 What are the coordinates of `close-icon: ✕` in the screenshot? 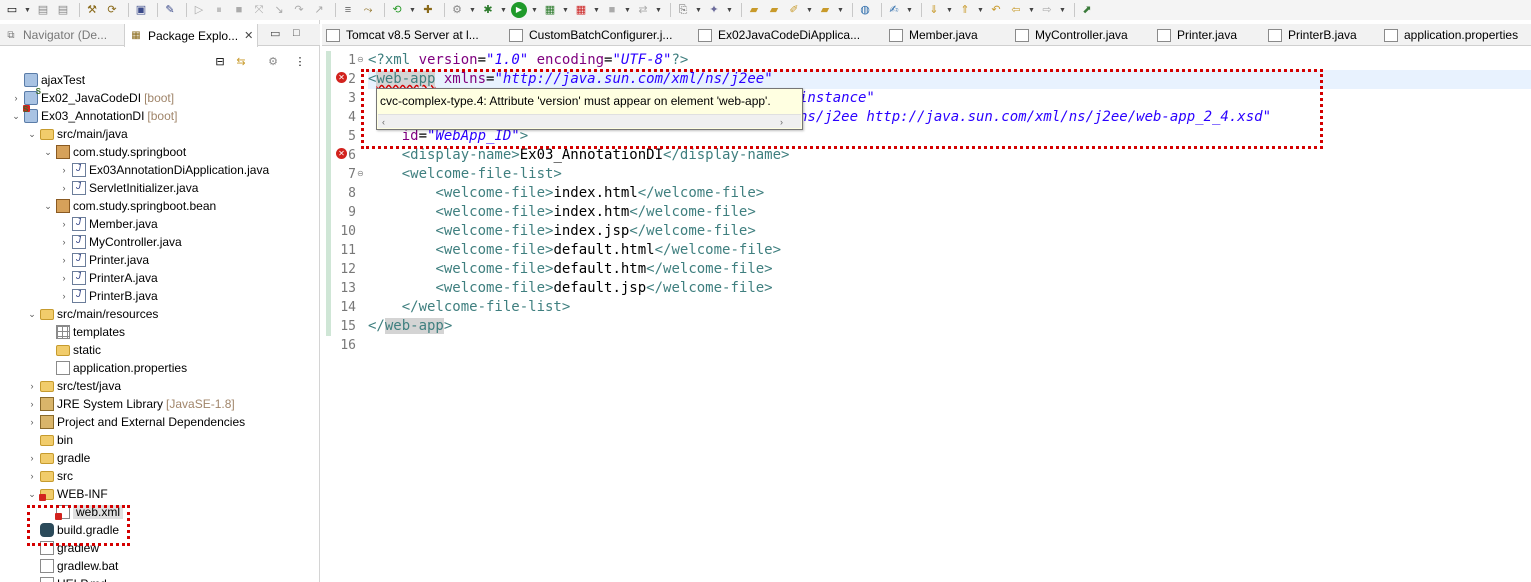 It's located at (248, 35).